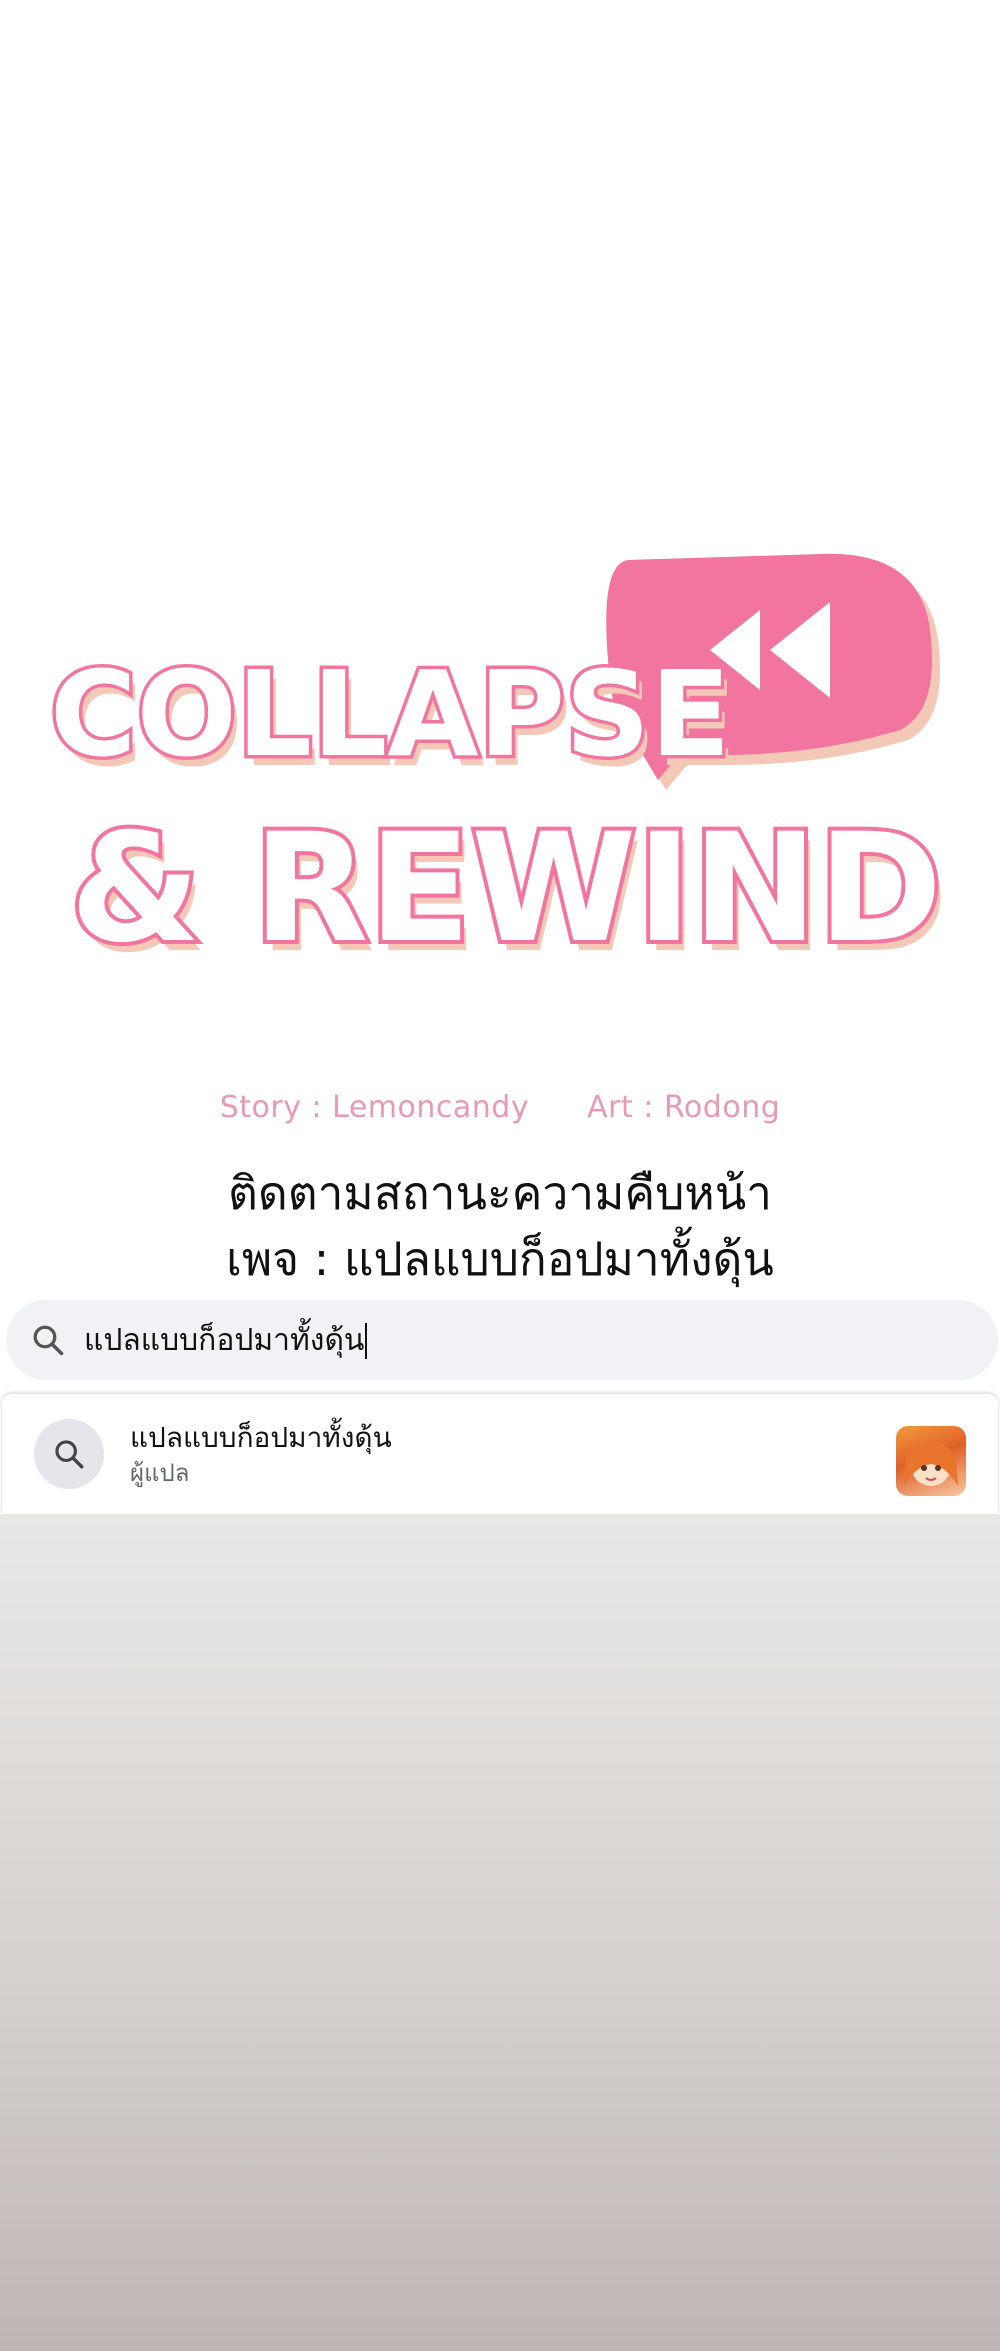 This screenshot has height=2351, width=1000. What do you see at coordinates (684, 1107) in the screenshot?
I see `art-credit: Art : Rodong` at bounding box center [684, 1107].